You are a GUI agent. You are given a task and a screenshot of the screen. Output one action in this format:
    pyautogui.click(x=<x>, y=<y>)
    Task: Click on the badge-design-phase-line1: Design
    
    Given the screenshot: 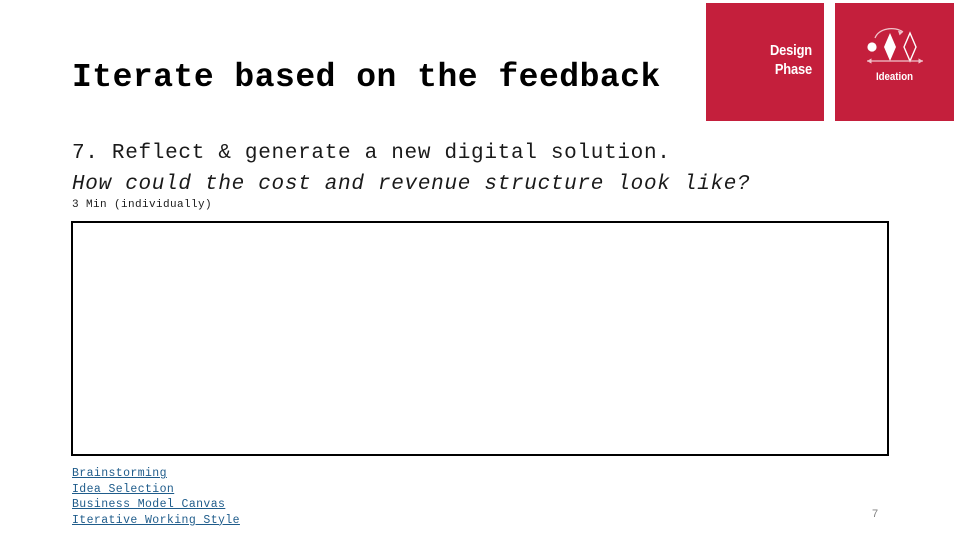 What is the action you would take?
    pyautogui.click(x=791, y=50)
    